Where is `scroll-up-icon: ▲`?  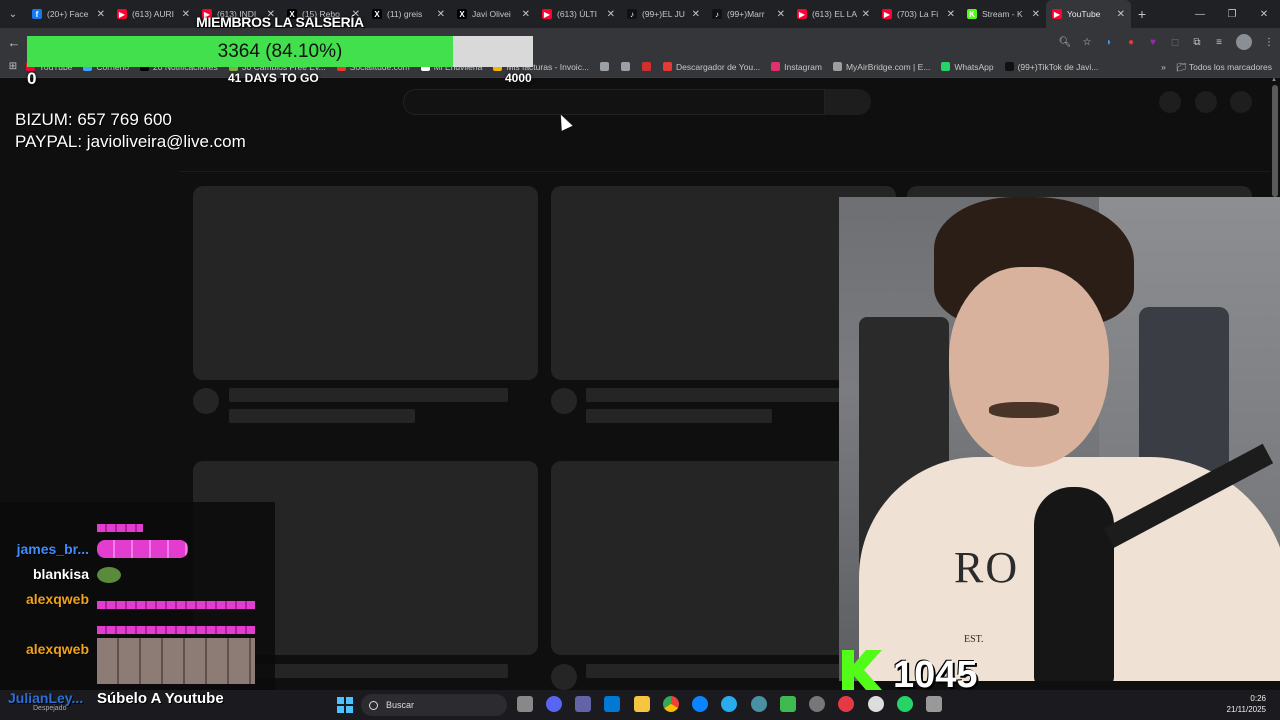 scroll-up-icon: ▲ is located at coordinates (1274, 80).